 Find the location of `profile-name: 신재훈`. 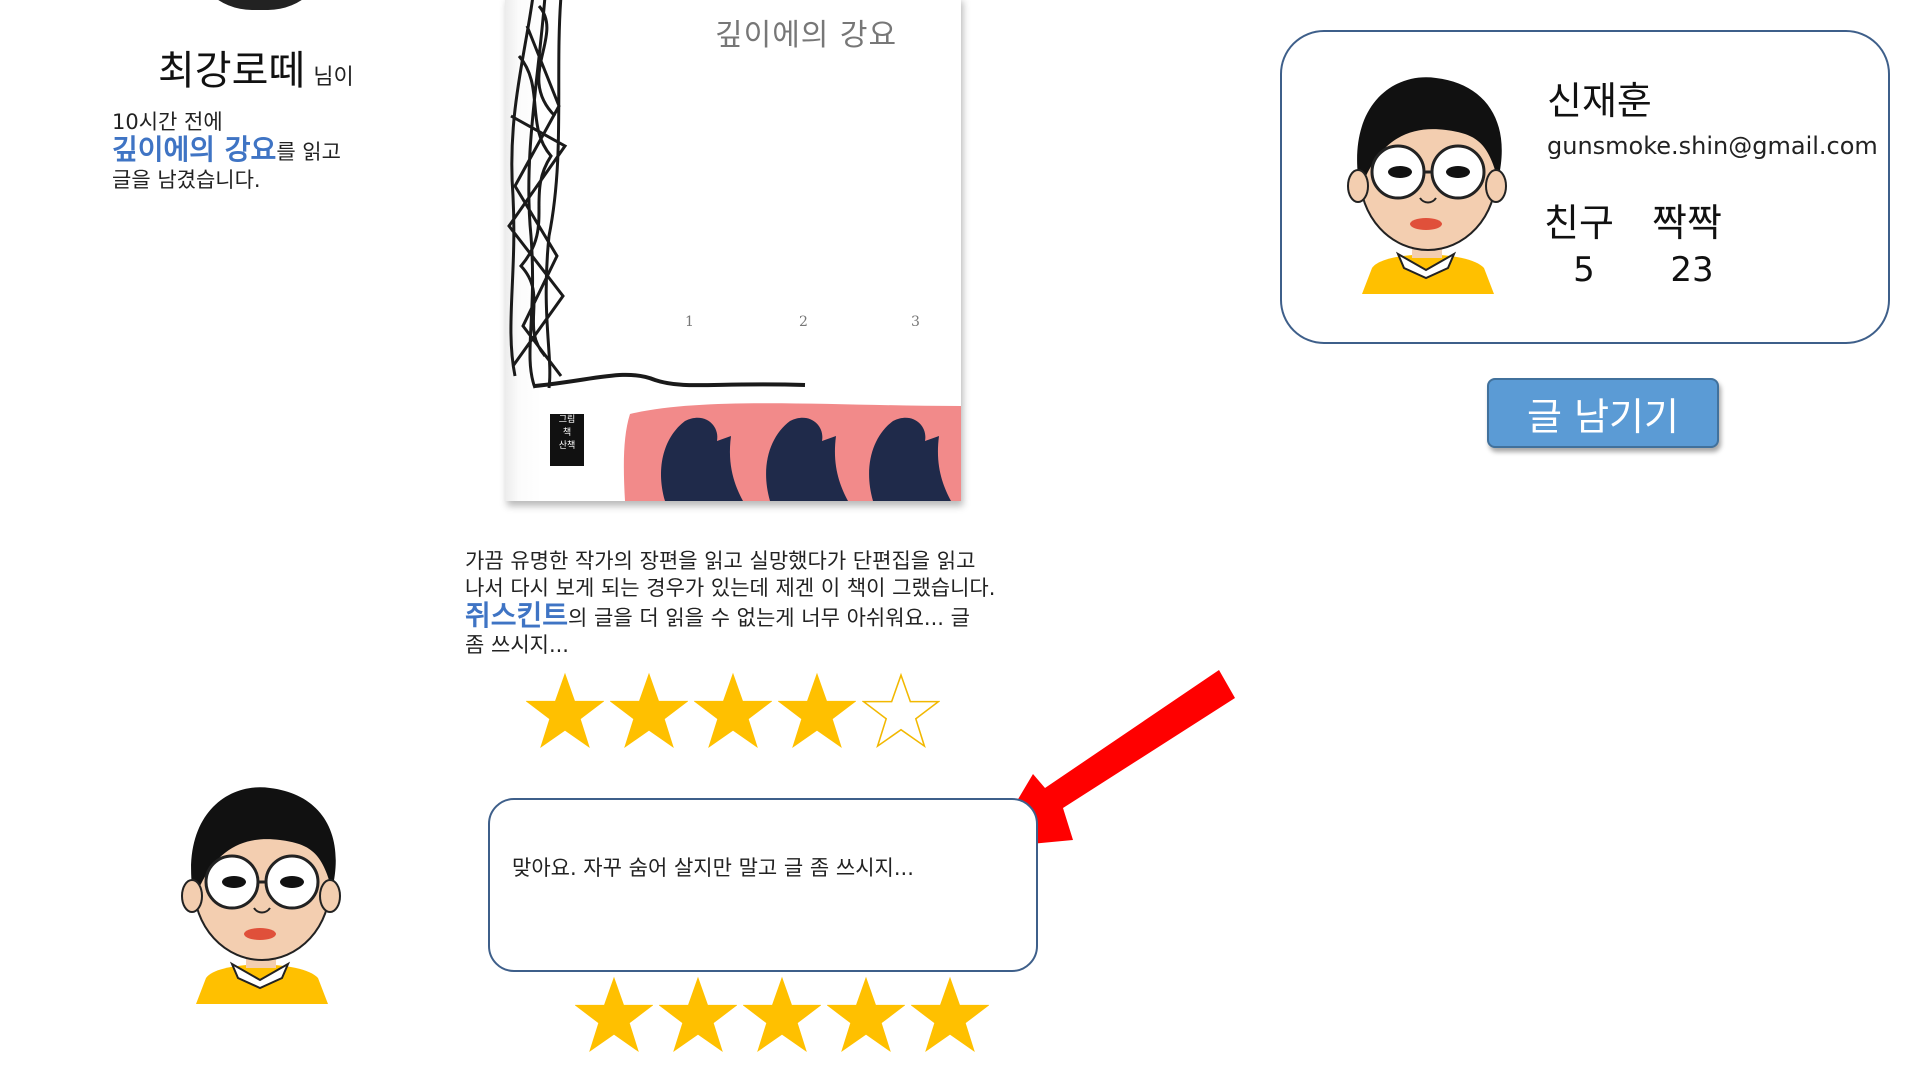

profile-name: 신재훈 is located at coordinates (1599, 101).